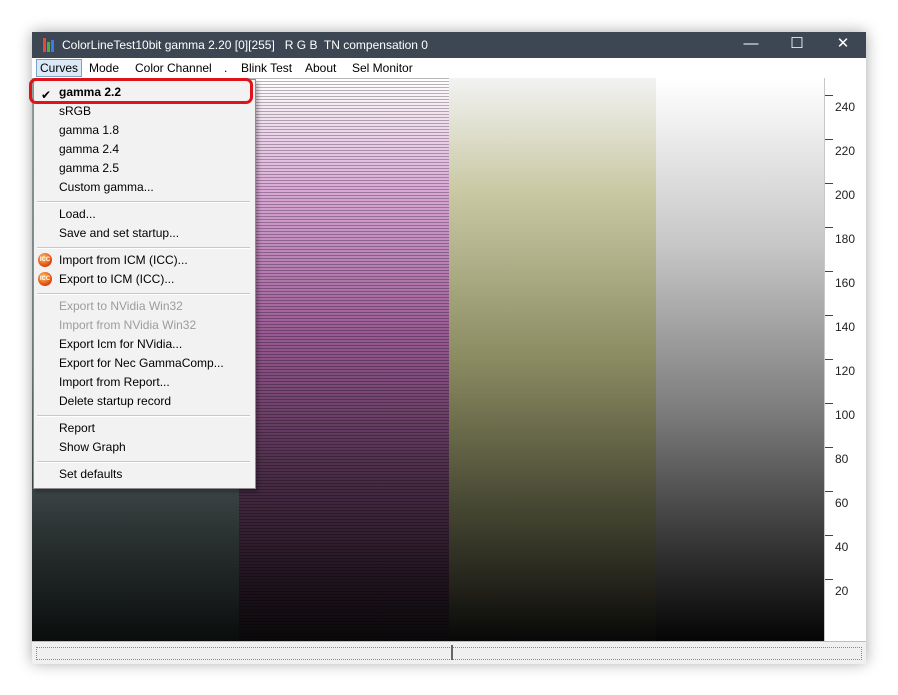 The height and width of the screenshot is (695, 898). What do you see at coordinates (320, 68) in the screenshot?
I see `menu-about: About` at bounding box center [320, 68].